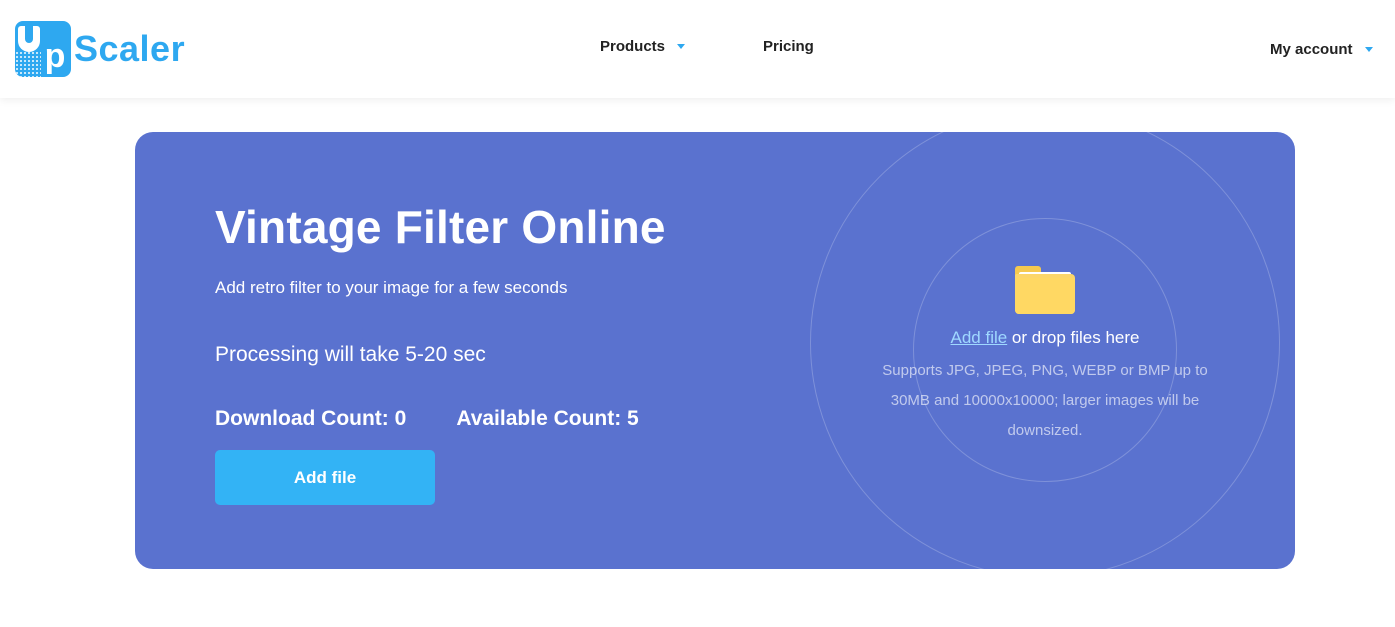  I want to click on upscaler-logo: p Scaler, so click(100, 49).